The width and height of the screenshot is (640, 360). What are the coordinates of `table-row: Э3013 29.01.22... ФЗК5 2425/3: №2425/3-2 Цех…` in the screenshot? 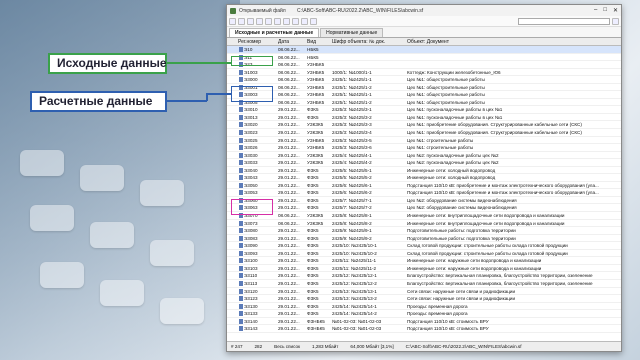 It's located at (424, 118).